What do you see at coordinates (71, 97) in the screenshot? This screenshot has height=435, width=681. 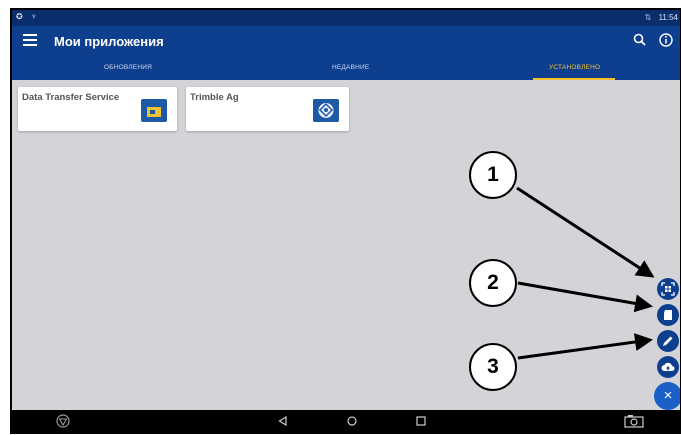 I see `app-card-title: Data Transfer Service` at bounding box center [71, 97].